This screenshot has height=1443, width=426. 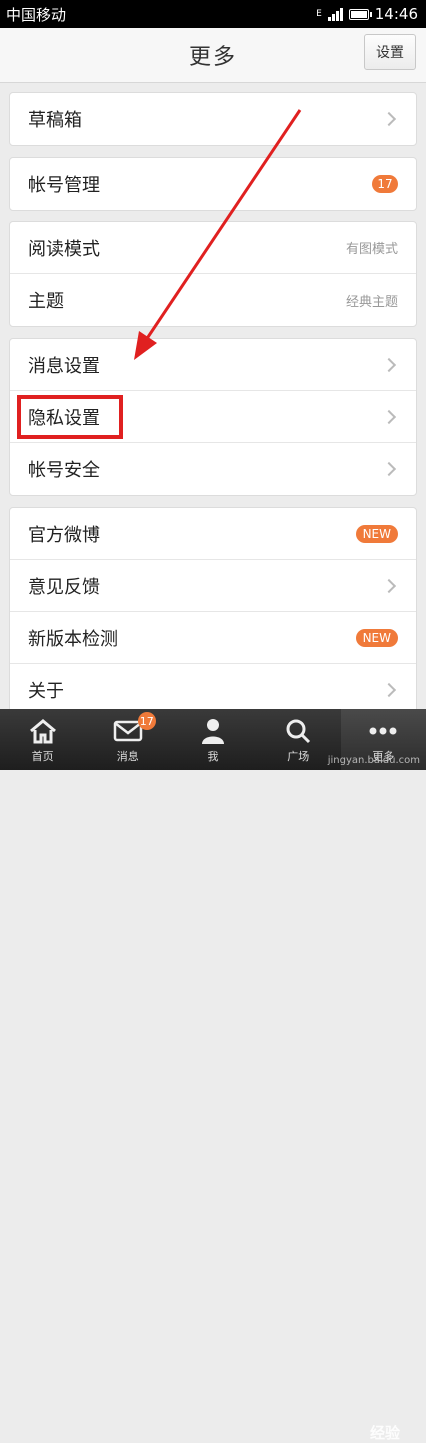 I want to click on menu-item-label: 意见反馈, so click(x=64, y=587).